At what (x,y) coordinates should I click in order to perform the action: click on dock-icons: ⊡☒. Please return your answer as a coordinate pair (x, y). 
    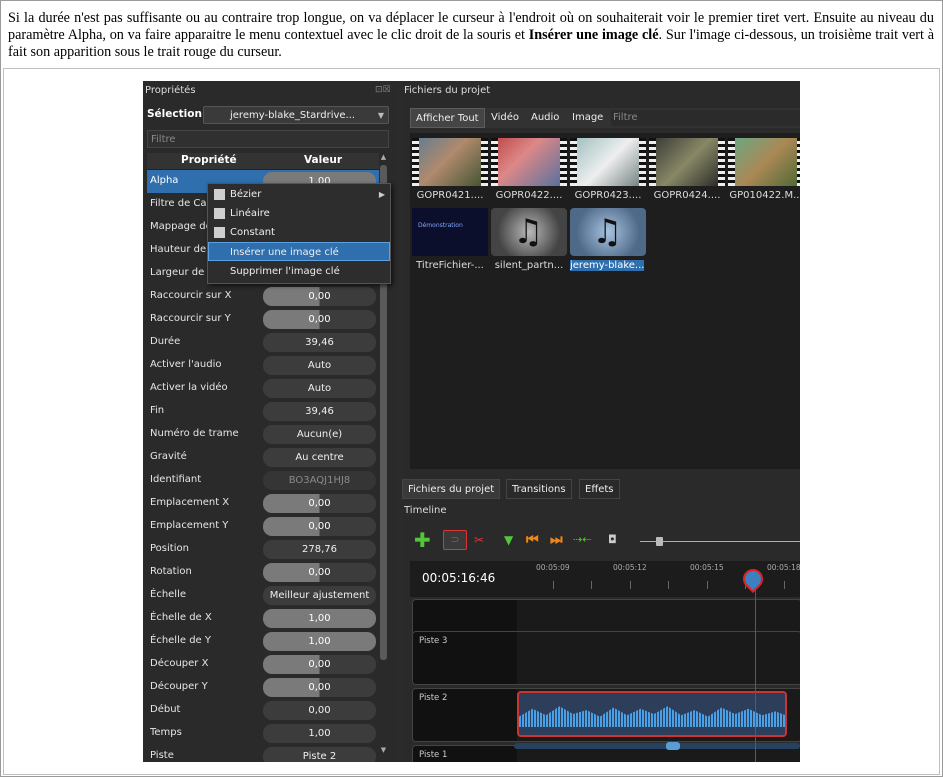
    Looking at the image, I should click on (383, 90).